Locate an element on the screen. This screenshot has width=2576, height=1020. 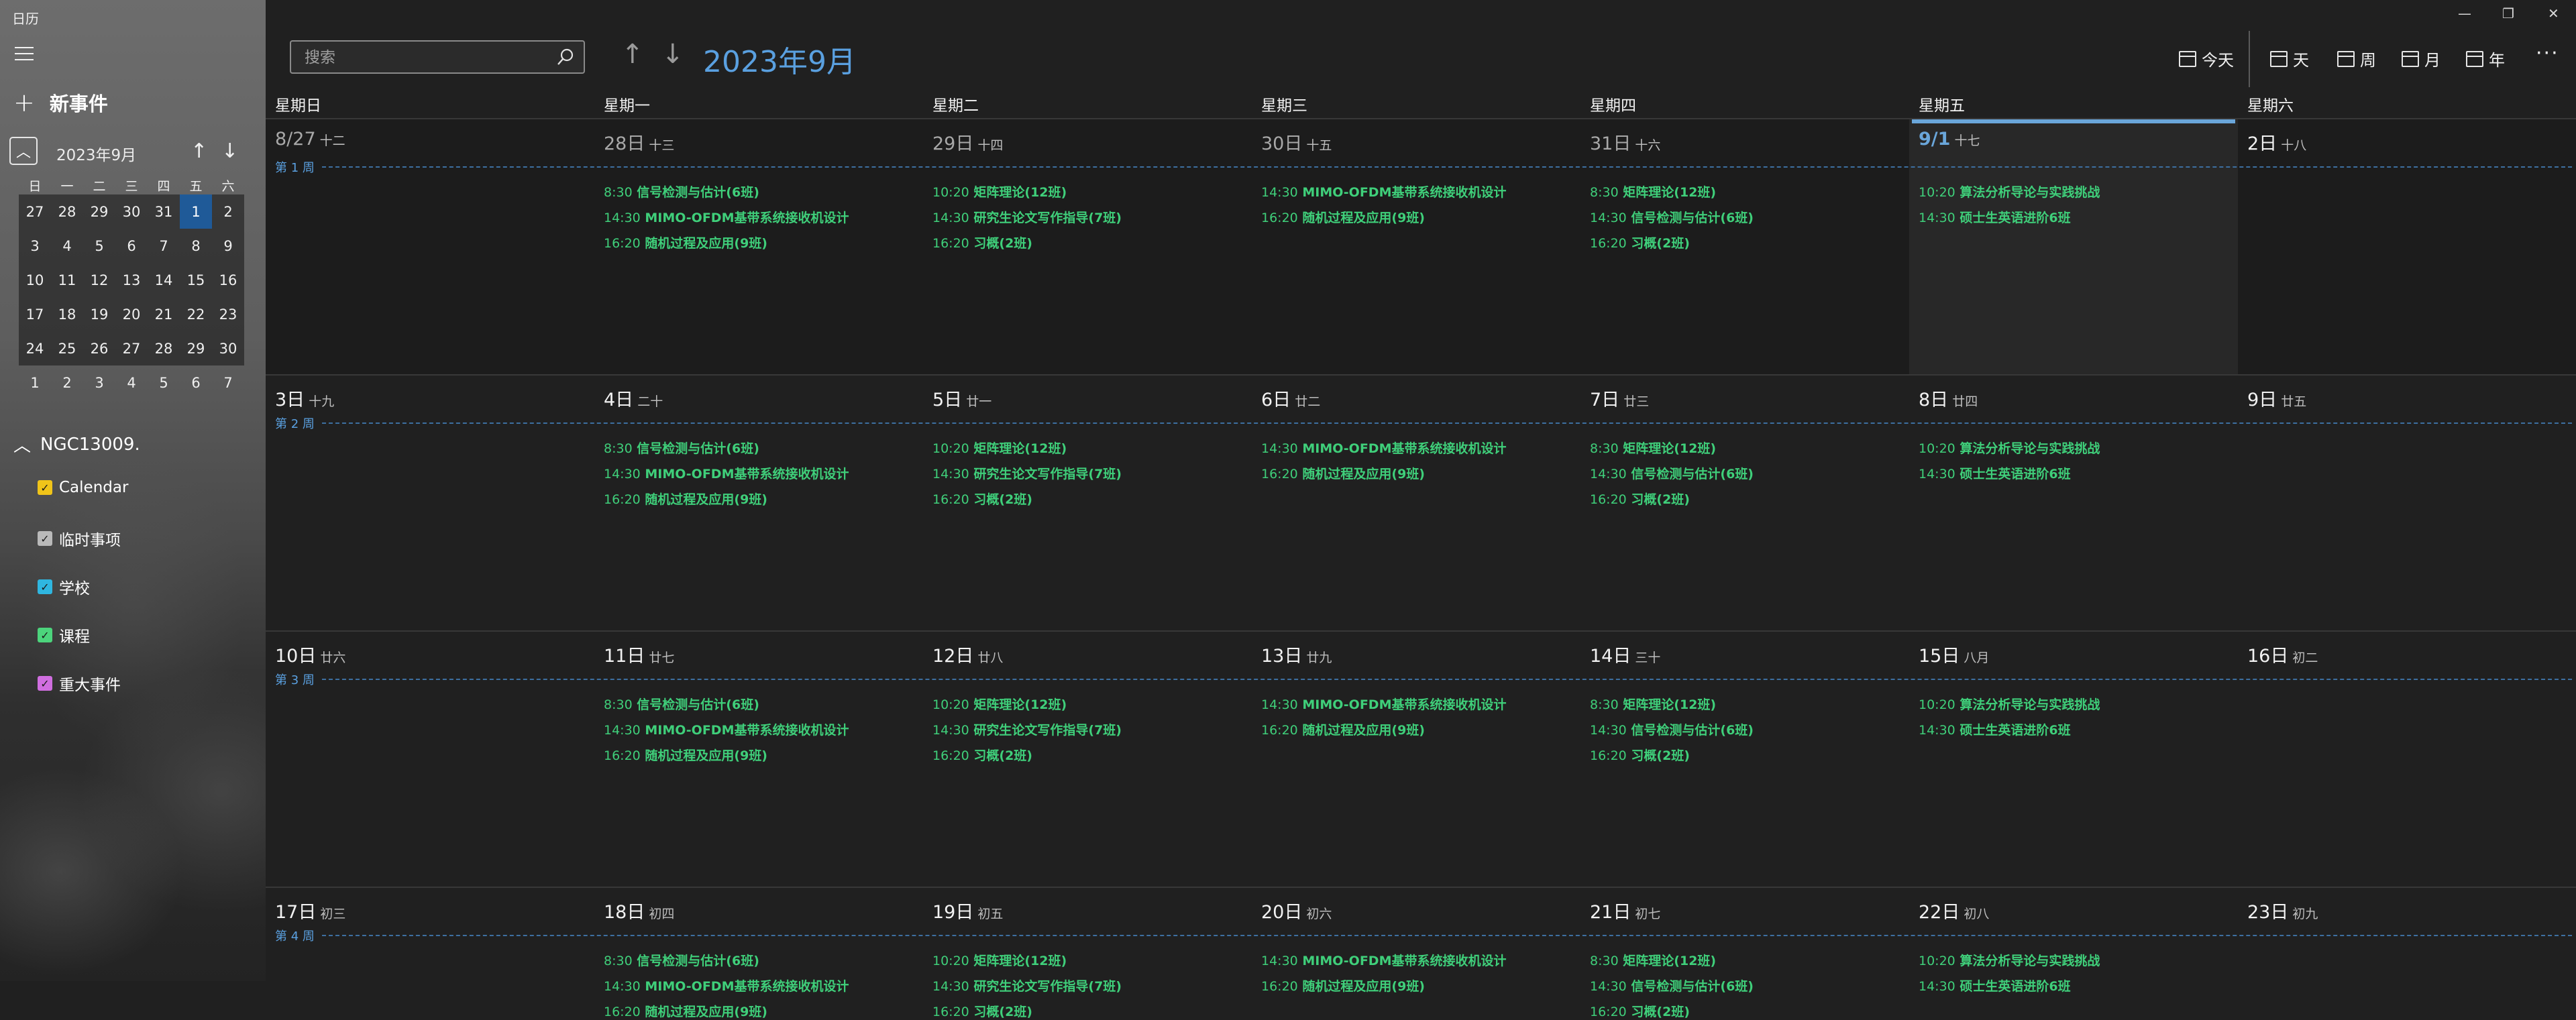
hamburger-menu-icon is located at coordinates (24, 53).